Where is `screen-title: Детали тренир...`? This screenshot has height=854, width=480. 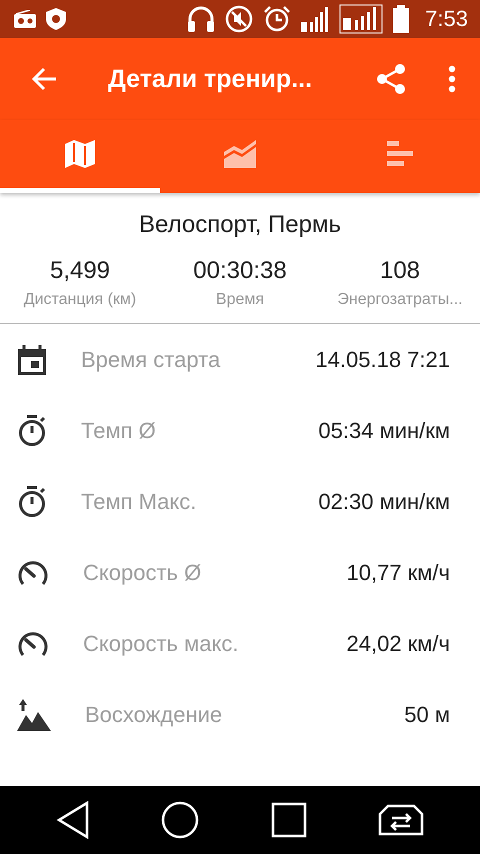 screen-title: Детали тренир... is located at coordinates (211, 79).